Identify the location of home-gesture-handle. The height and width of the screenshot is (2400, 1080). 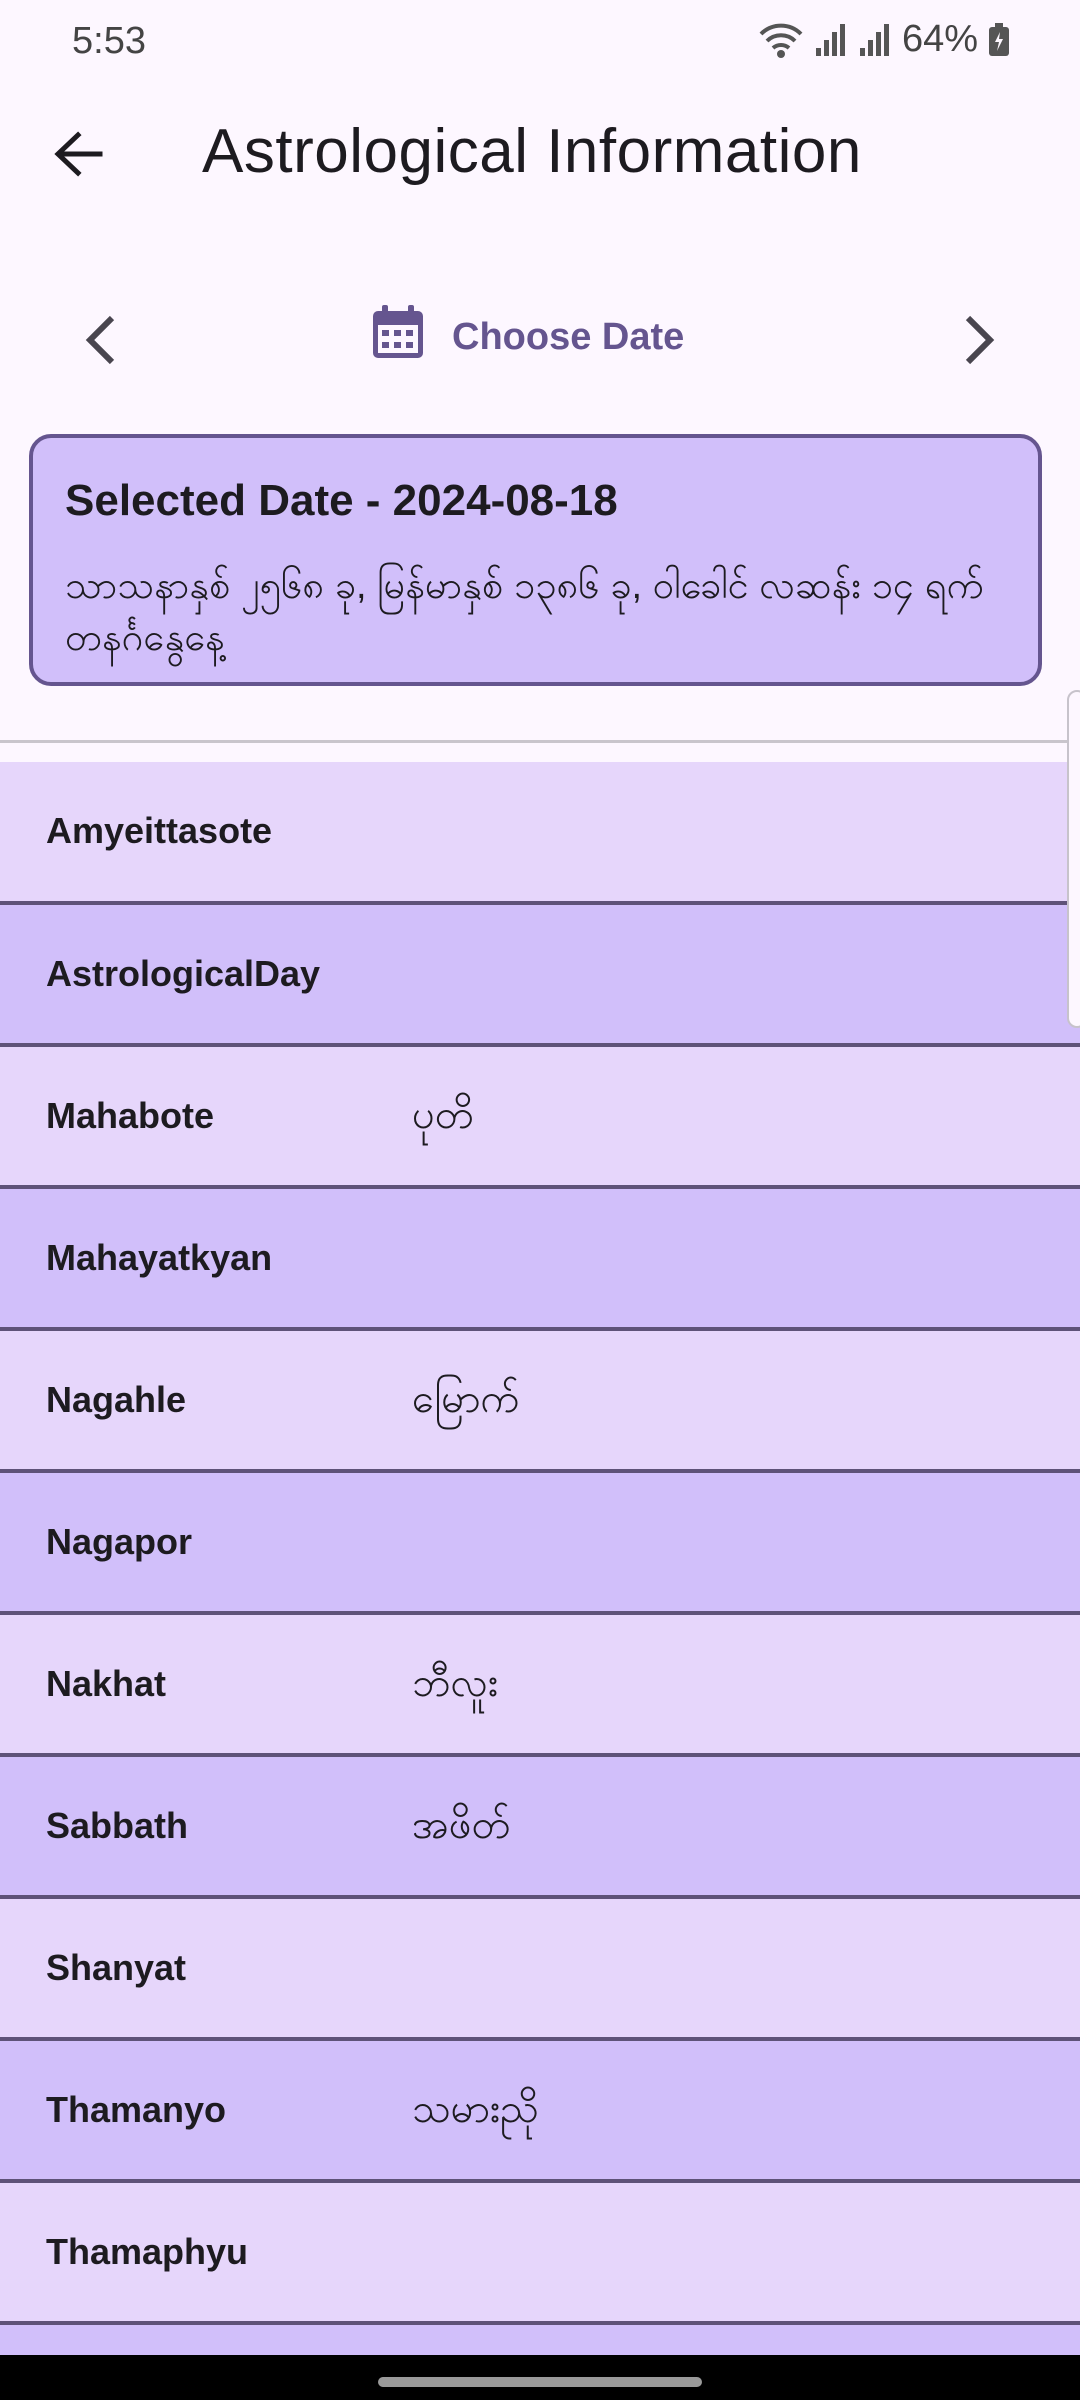
(540, 2382).